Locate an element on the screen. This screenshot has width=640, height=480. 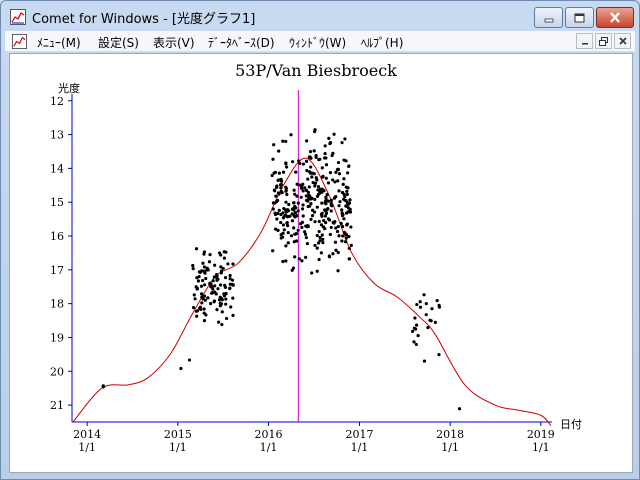
maximize-button is located at coordinates (579, 17).